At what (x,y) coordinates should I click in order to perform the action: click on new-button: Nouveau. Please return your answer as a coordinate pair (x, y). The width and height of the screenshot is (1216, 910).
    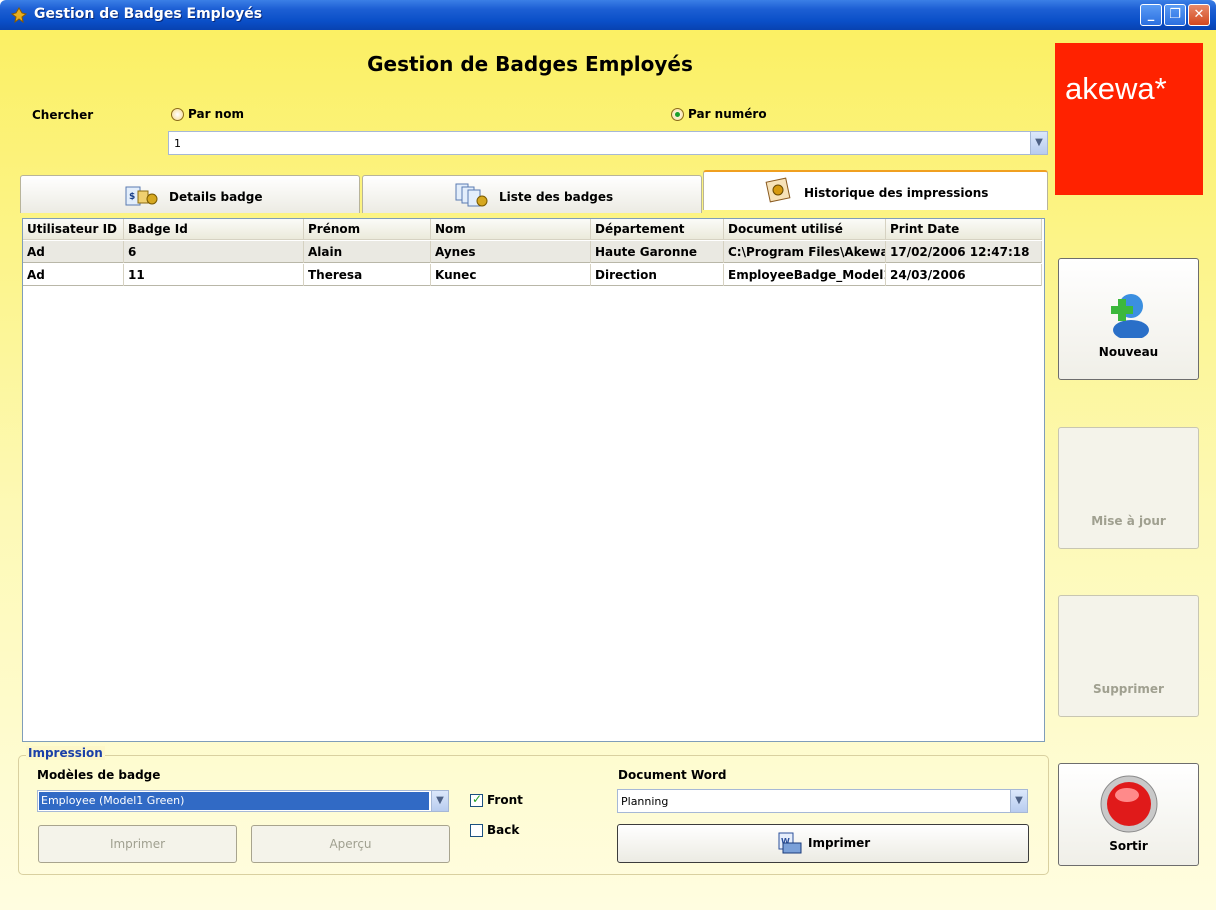
    Looking at the image, I should click on (1128, 319).